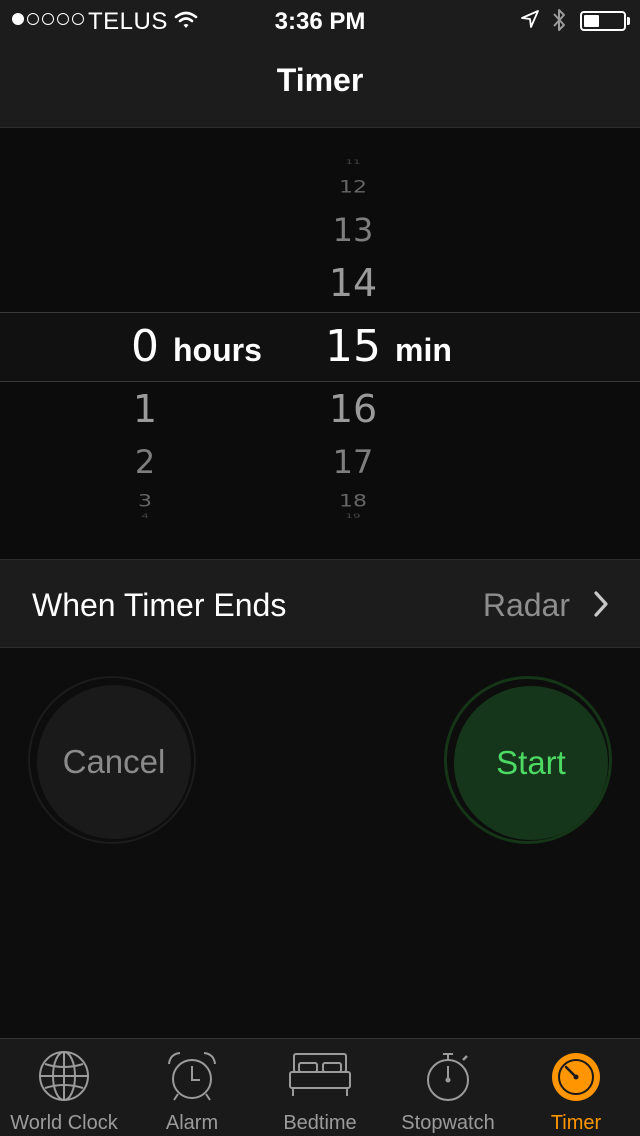  Describe the element at coordinates (448, 1077) in the screenshot. I see `stopwatch-icon` at that location.